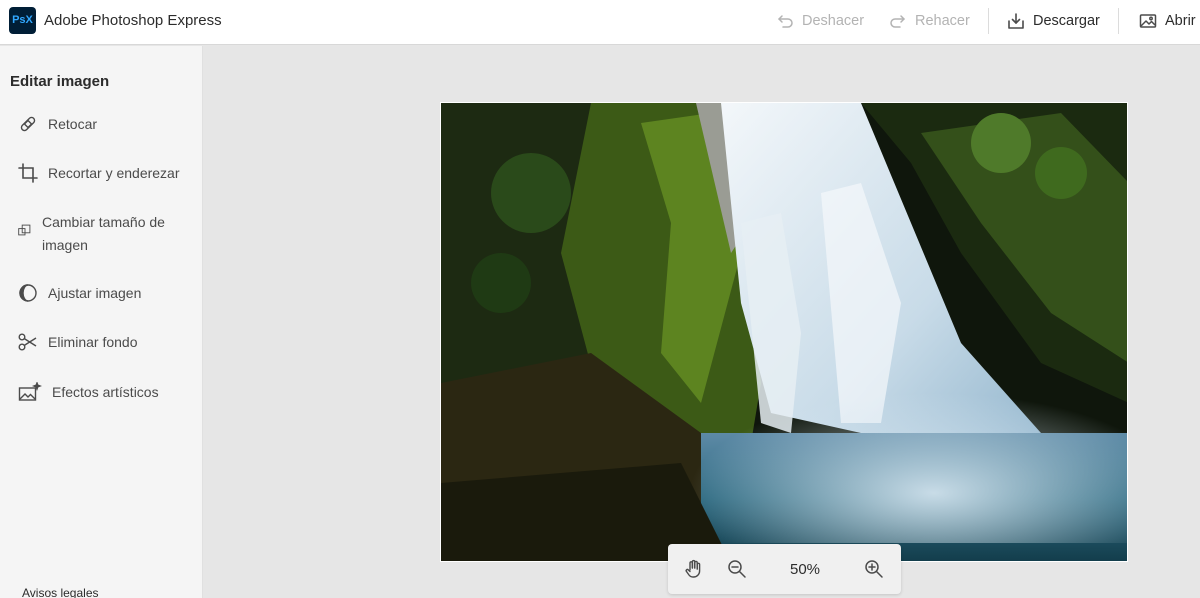  I want to click on resize-icon, so click(24, 230).